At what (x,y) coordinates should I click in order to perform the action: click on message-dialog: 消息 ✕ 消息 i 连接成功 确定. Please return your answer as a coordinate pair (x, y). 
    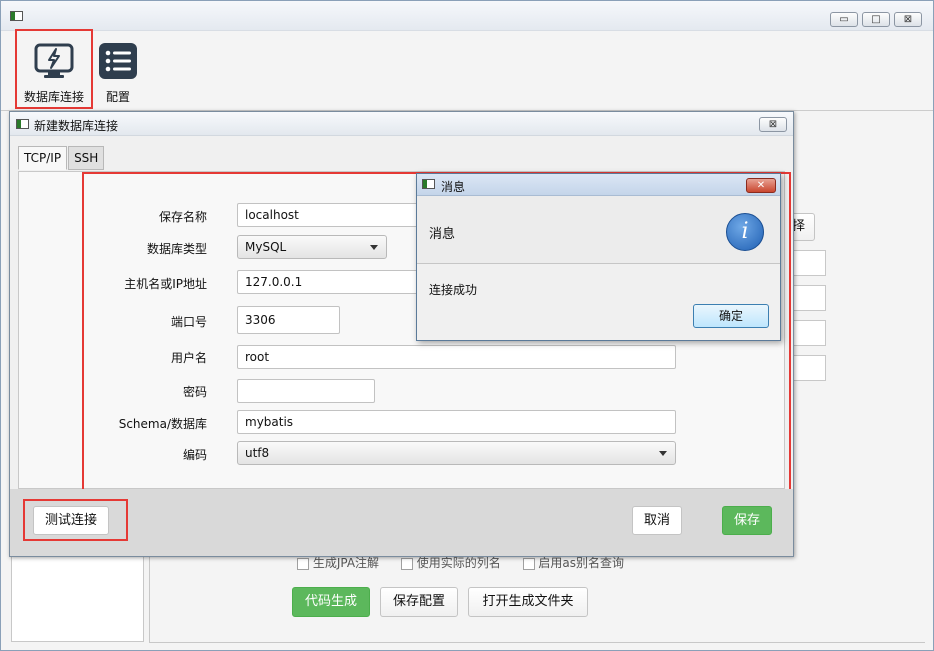
    Looking at the image, I should click on (598, 257).